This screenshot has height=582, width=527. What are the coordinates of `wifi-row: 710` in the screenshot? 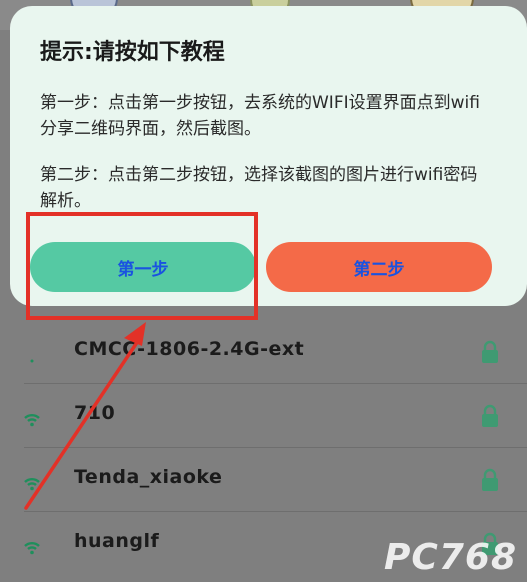 It's located at (263, 416).